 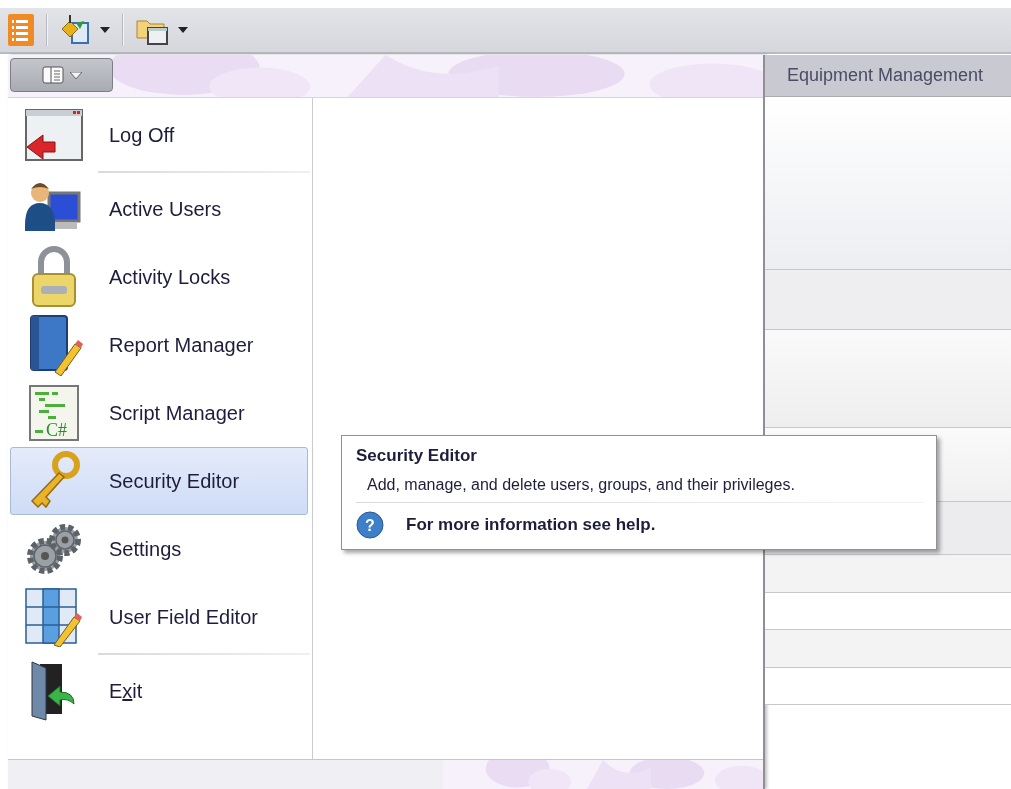 What do you see at coordinates (54, 277) in the screenshot?
I see `padlock-icon` at bounding box center [54, 277].